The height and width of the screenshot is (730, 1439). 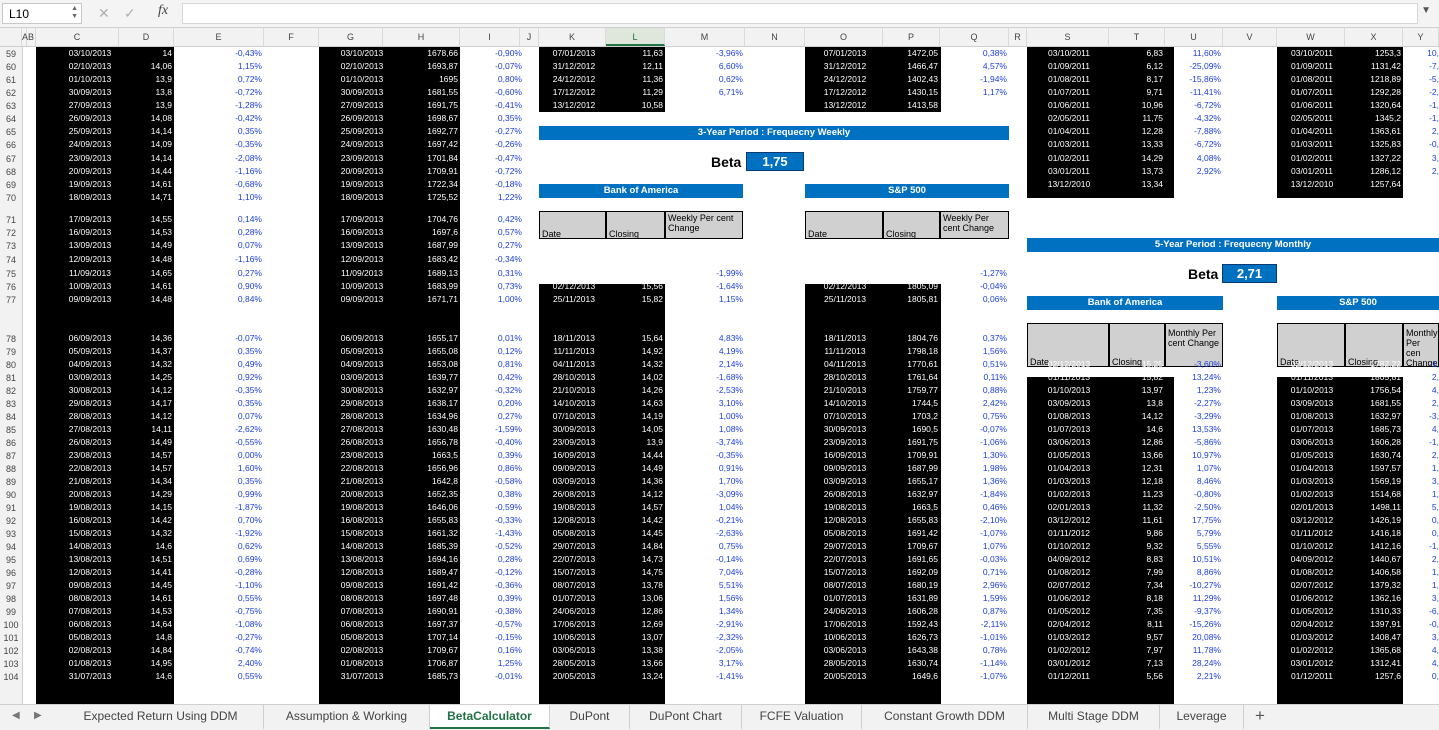 I want to click on boa-weekly-date: 21/10/2013, so click(x=574, y=390).